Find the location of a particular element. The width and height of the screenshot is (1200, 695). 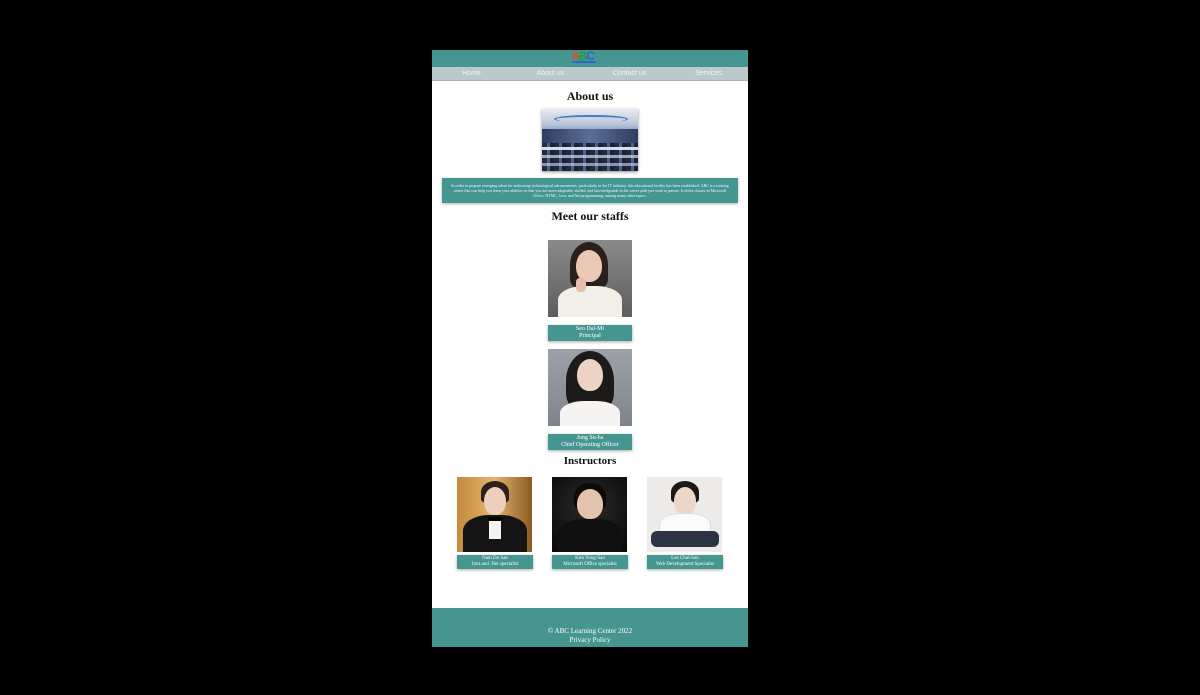

instructors-heading: Instructors is located at coordinates (590, 461).